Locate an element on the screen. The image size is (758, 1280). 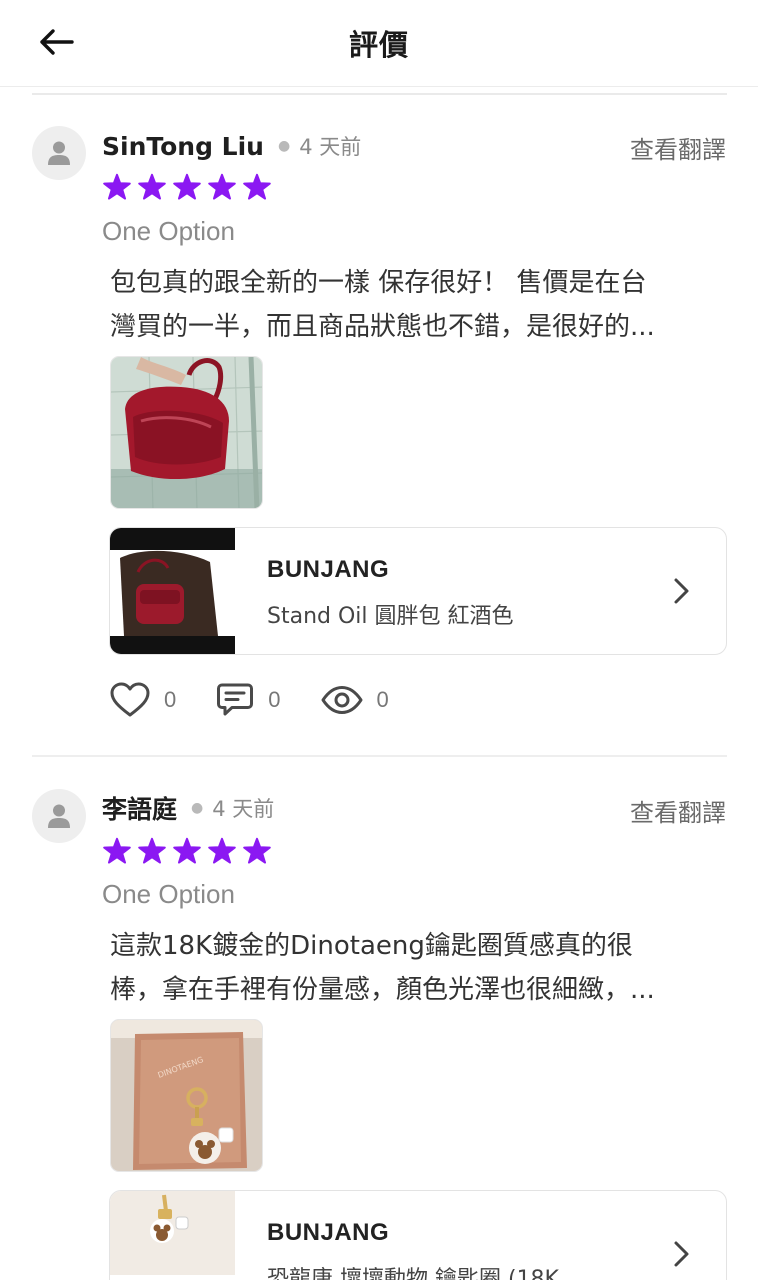
product-card: BUNJANG 恐龍唐 壞壞動物 鑰匙圈 (18K is located at coordinates (418, 1235).